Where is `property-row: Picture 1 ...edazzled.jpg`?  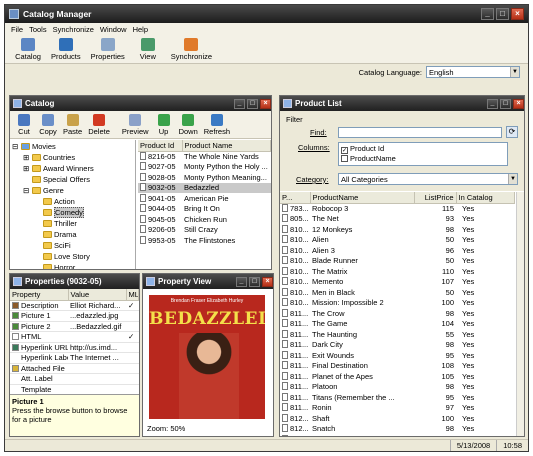 property-row: Picture 1 ...edazzled.jpg is located at coordinates (74, 316).